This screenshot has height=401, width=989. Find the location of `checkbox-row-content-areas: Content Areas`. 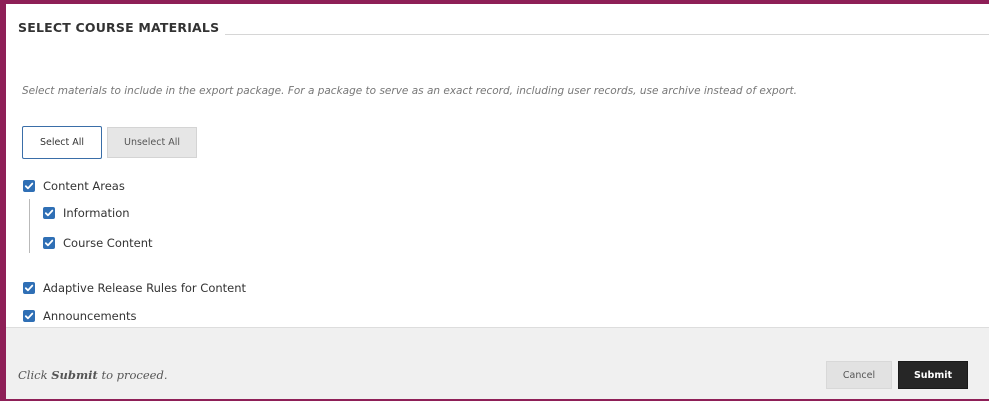

checkbox-row-content-areas: Content Areas is located at coordinates (74, 186).